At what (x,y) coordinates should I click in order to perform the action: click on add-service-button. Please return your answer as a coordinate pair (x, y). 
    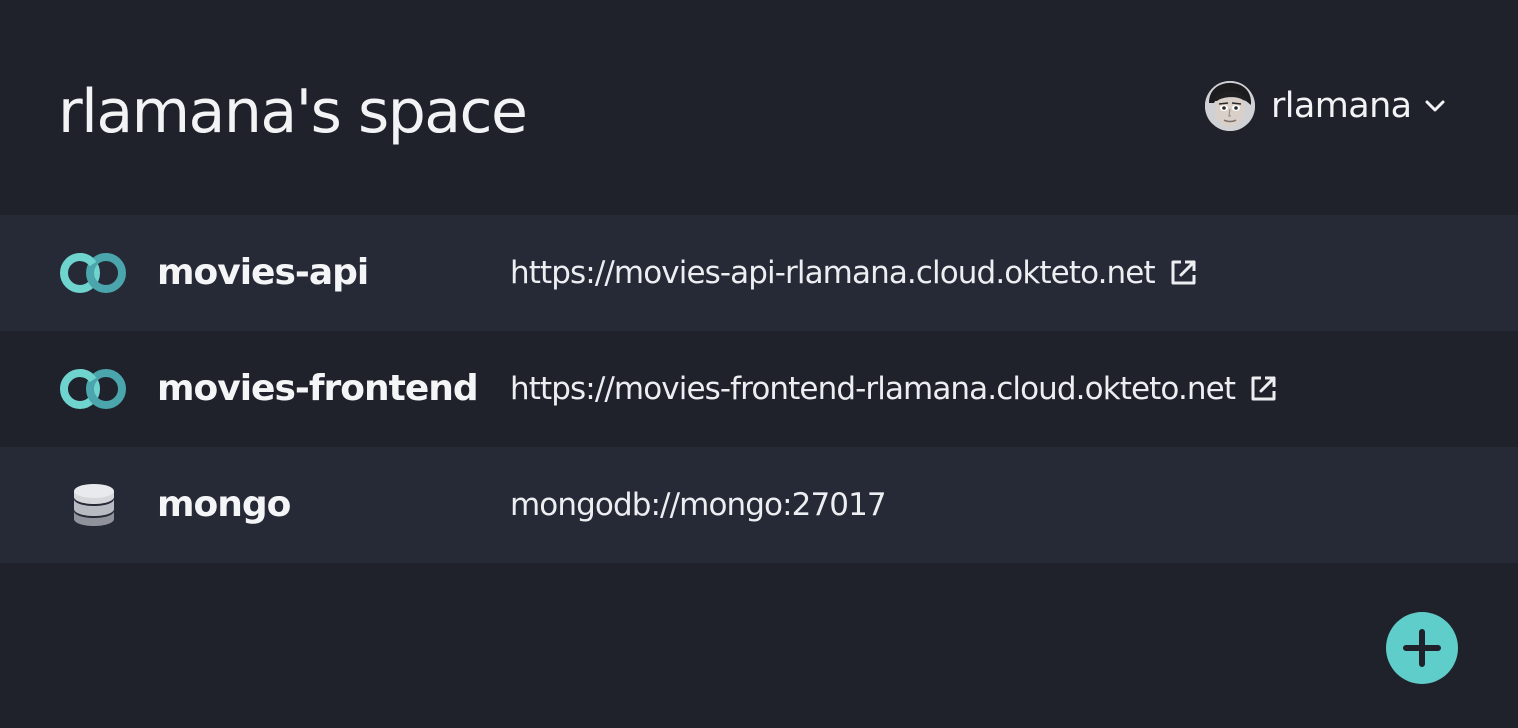
    Looking at the image, I should click on (1422, 648).